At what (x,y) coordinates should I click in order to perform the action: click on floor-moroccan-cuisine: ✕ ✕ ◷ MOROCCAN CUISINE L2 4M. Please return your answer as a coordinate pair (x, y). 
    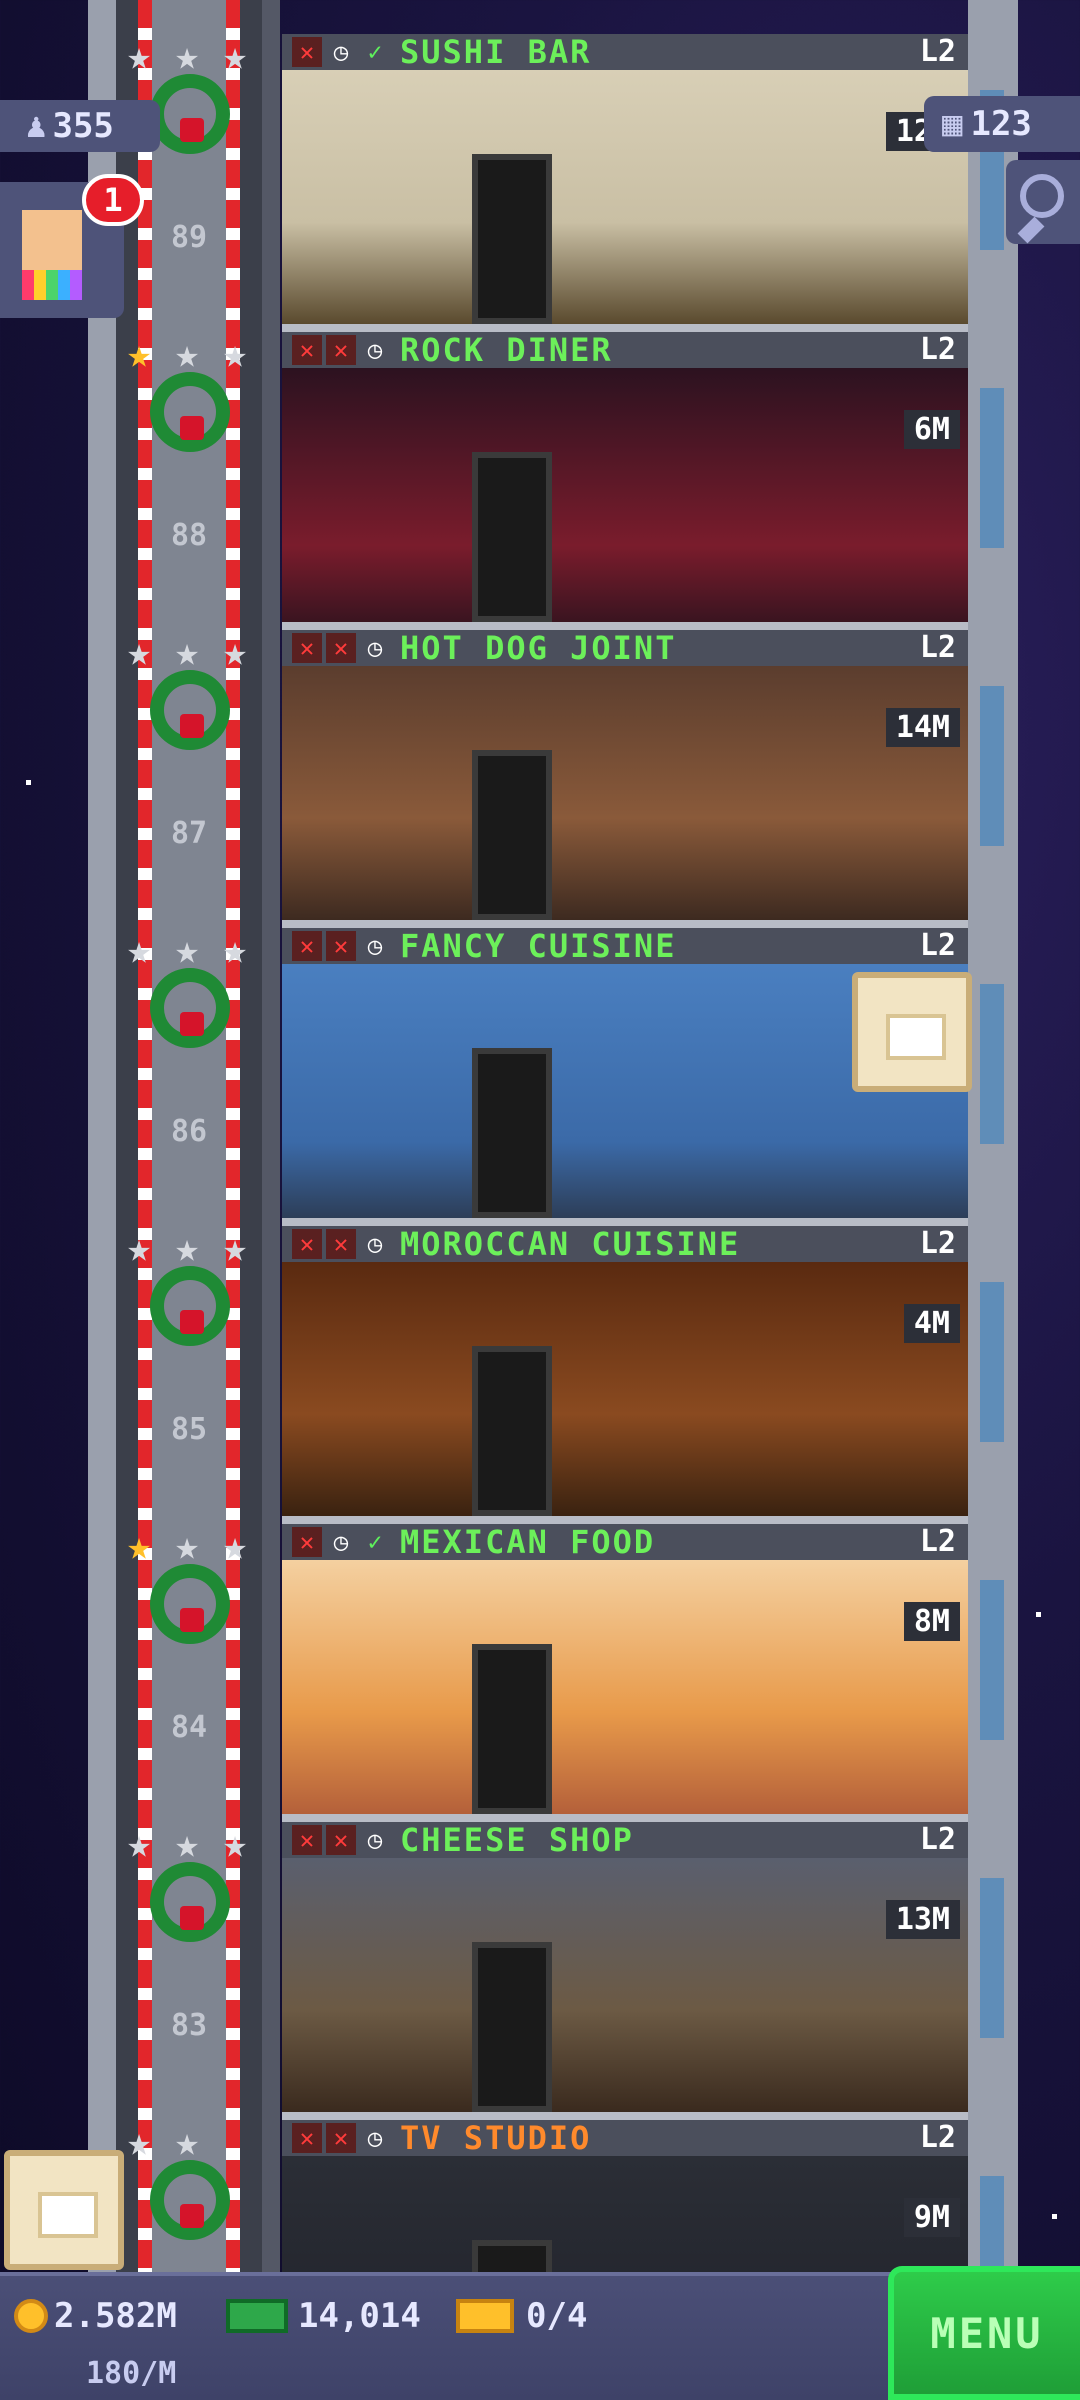
    Looking at the image, I should click on (625, 1374).